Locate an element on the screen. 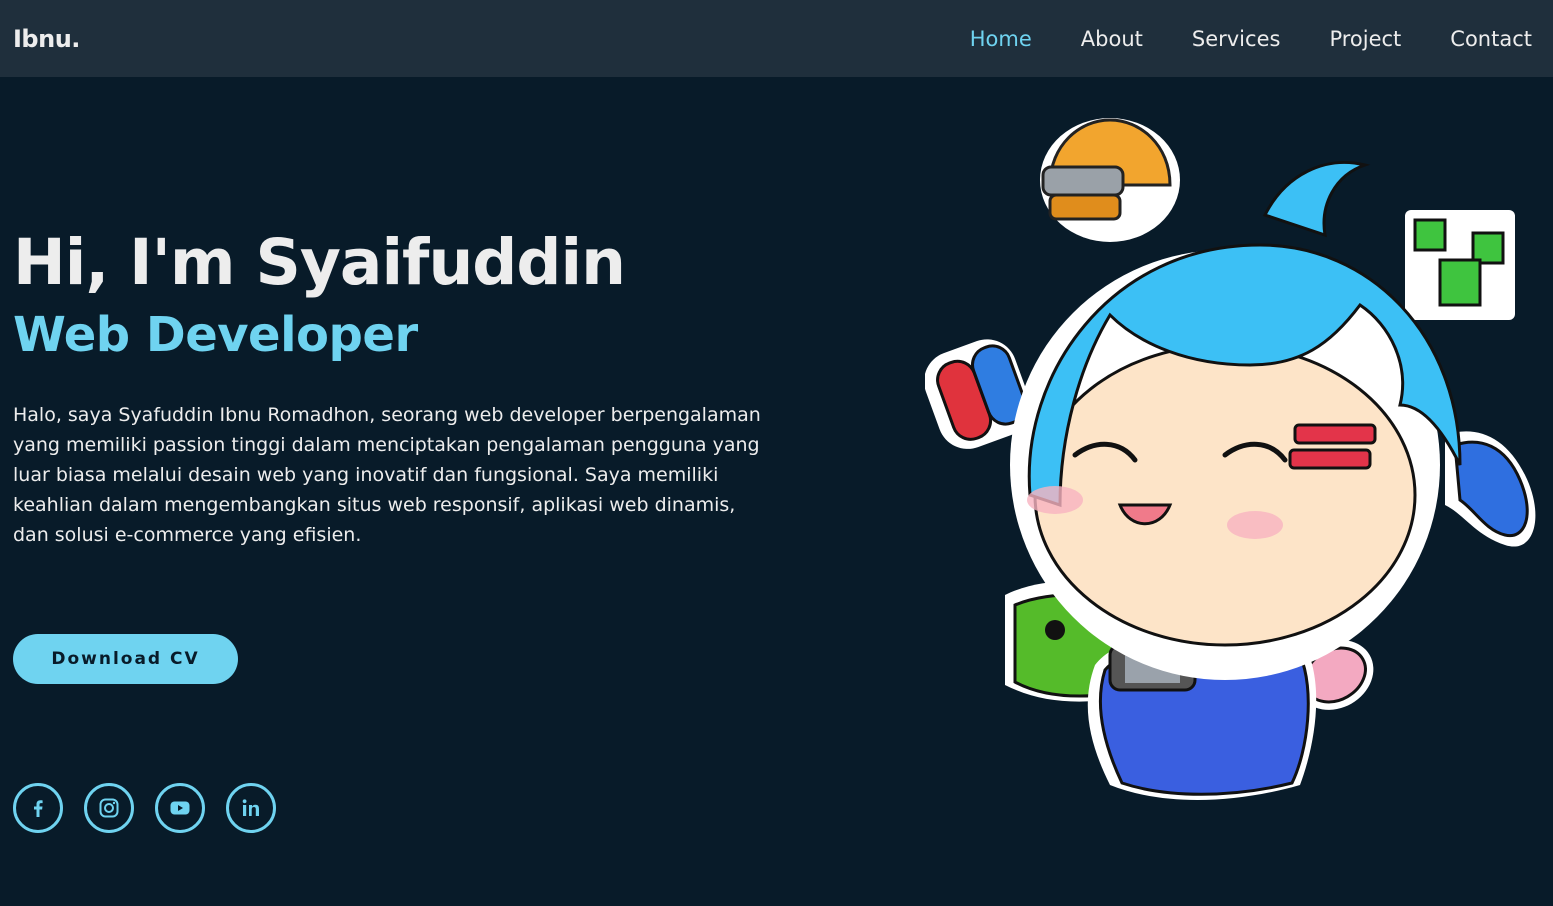  instagram-icon is located at coordinates (109, 808).